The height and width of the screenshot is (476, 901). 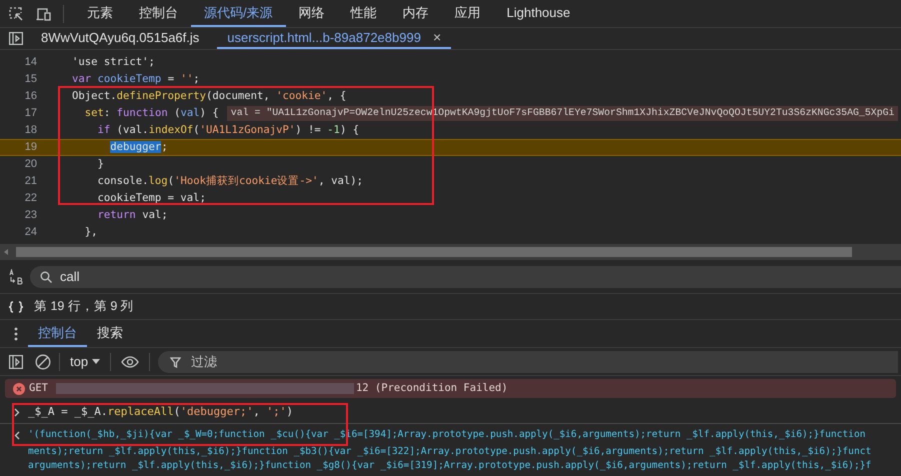 What do you see at coordinates (70, 277) in the screenshot?
I see `search-text: call` at bounding box center [70, 277].